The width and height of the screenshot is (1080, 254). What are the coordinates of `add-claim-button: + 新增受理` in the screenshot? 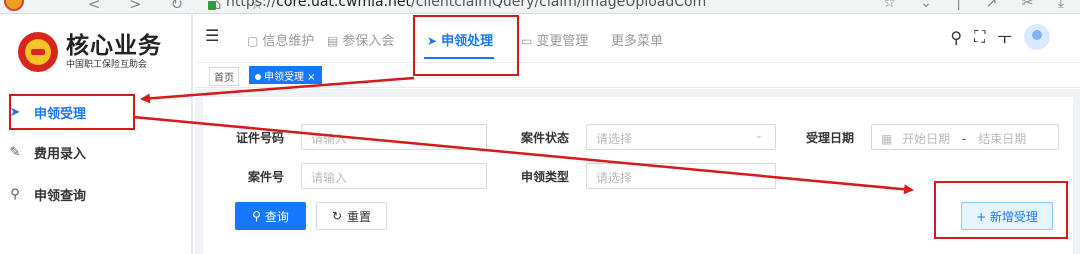 It's located at (1007, 216).